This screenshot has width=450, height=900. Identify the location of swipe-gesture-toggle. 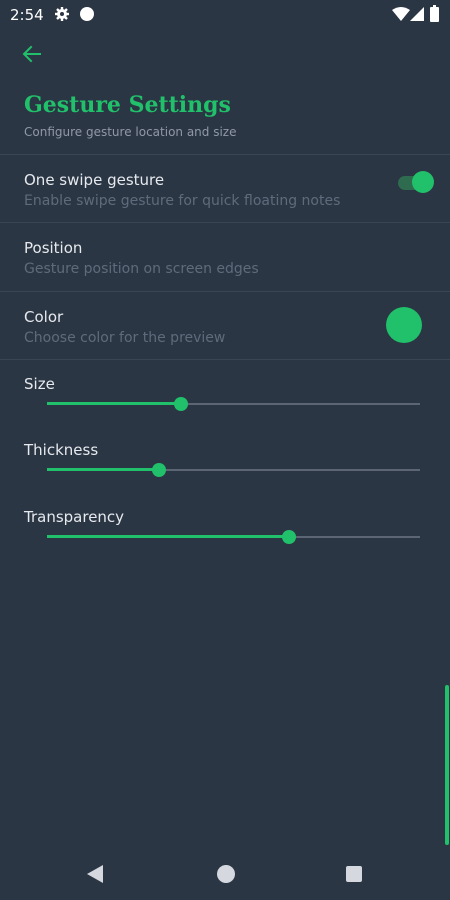
(416, 183).